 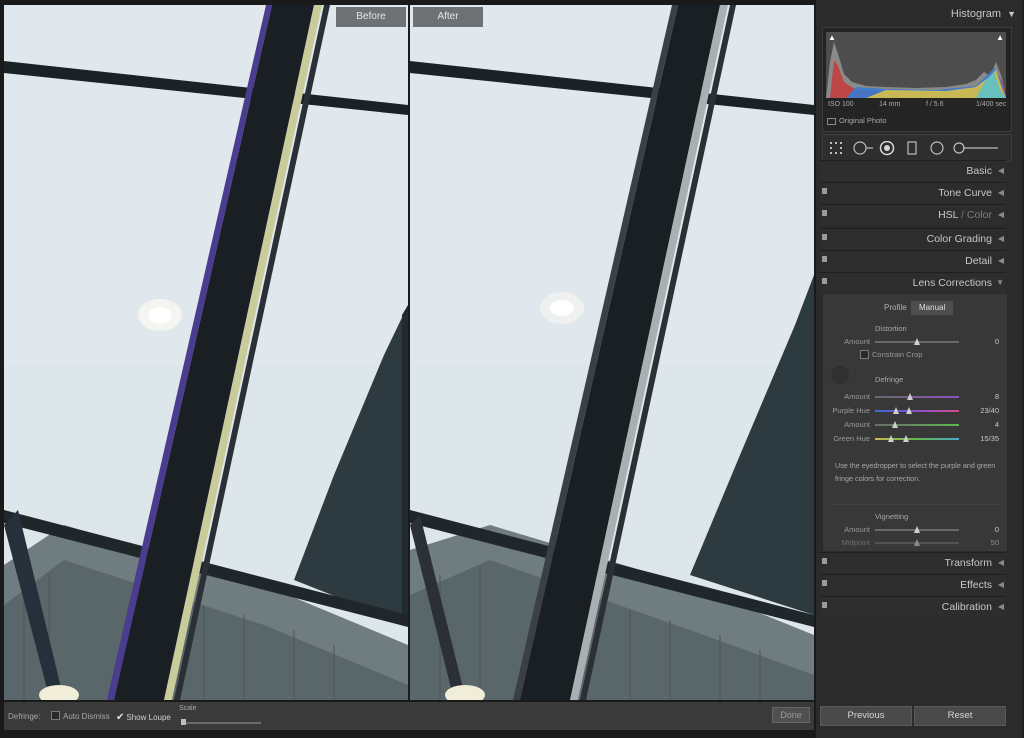 I want to click on hsl-tab: HSL, so click(x=948, y=215).